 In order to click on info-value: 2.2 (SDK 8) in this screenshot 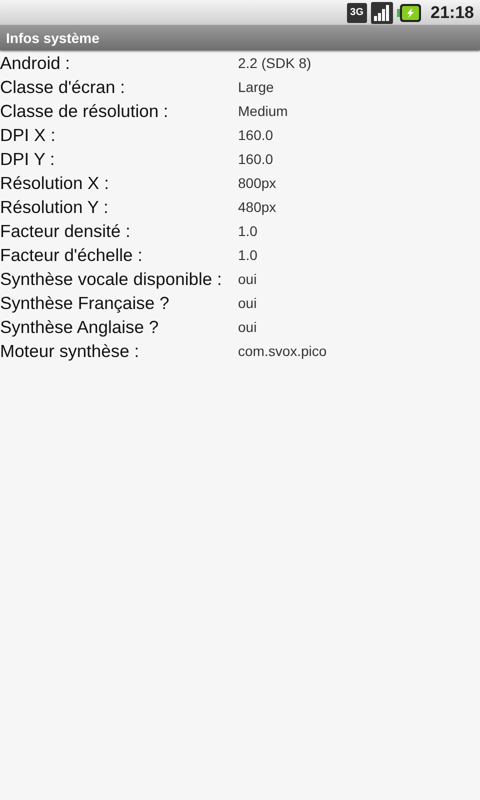, I will do `click(274, 63)`.